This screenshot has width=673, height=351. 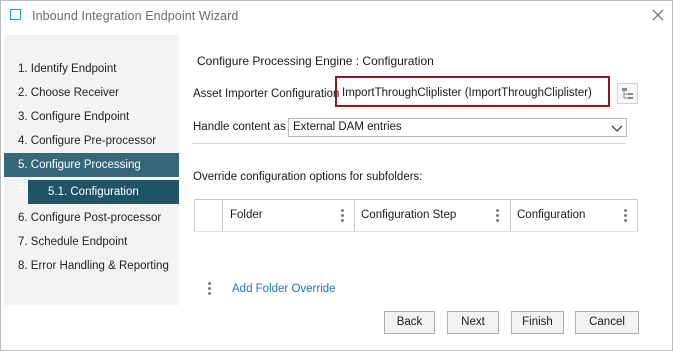 I want to click on step-configure-endpoint: 3. Configure Endpoint, so click(x=91, y=117).